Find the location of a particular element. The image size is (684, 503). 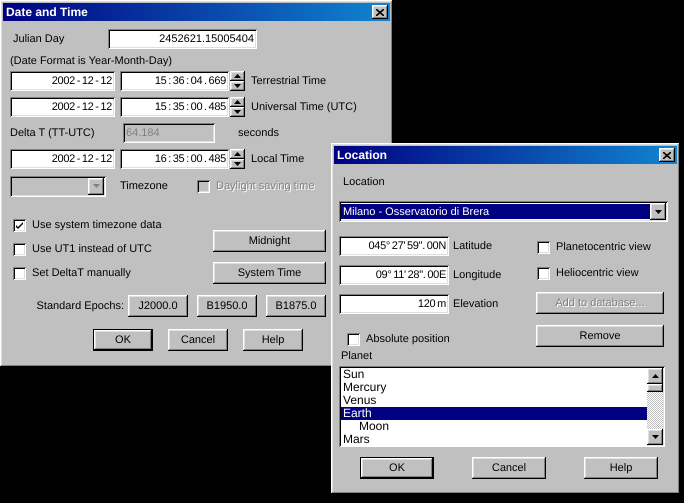

field-label: Elevation is located at coordinates (475, 304).